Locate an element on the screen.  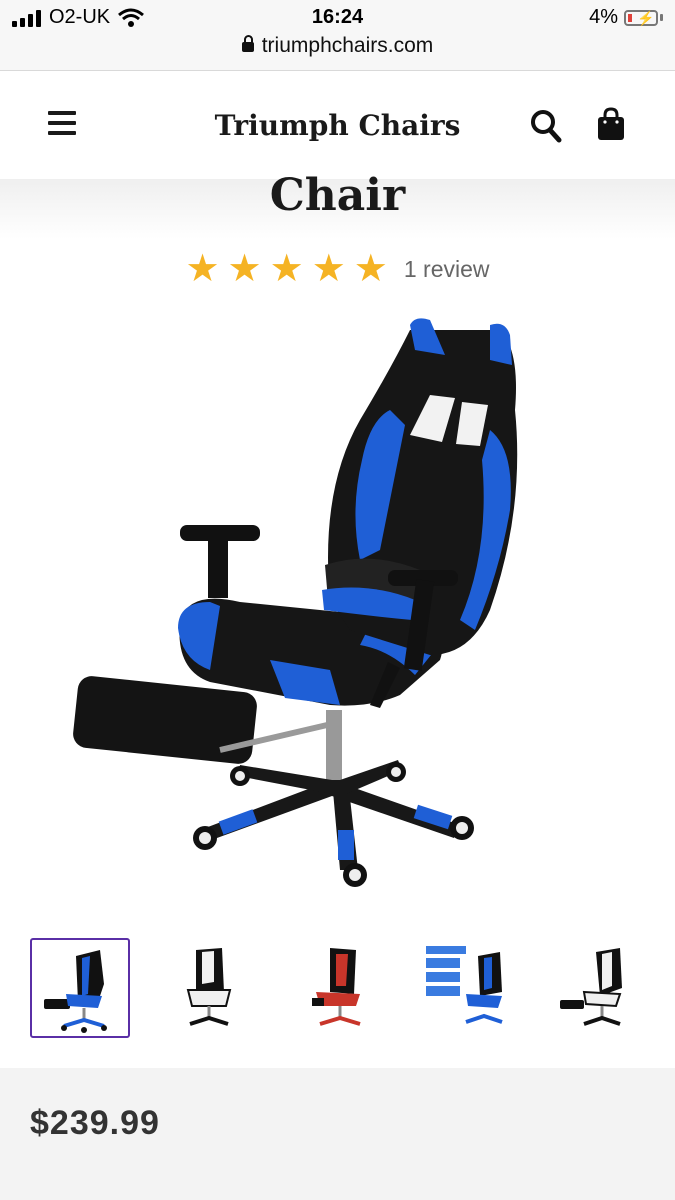
url-bar: triumphchairs.com is located at coordinates (337, 46).